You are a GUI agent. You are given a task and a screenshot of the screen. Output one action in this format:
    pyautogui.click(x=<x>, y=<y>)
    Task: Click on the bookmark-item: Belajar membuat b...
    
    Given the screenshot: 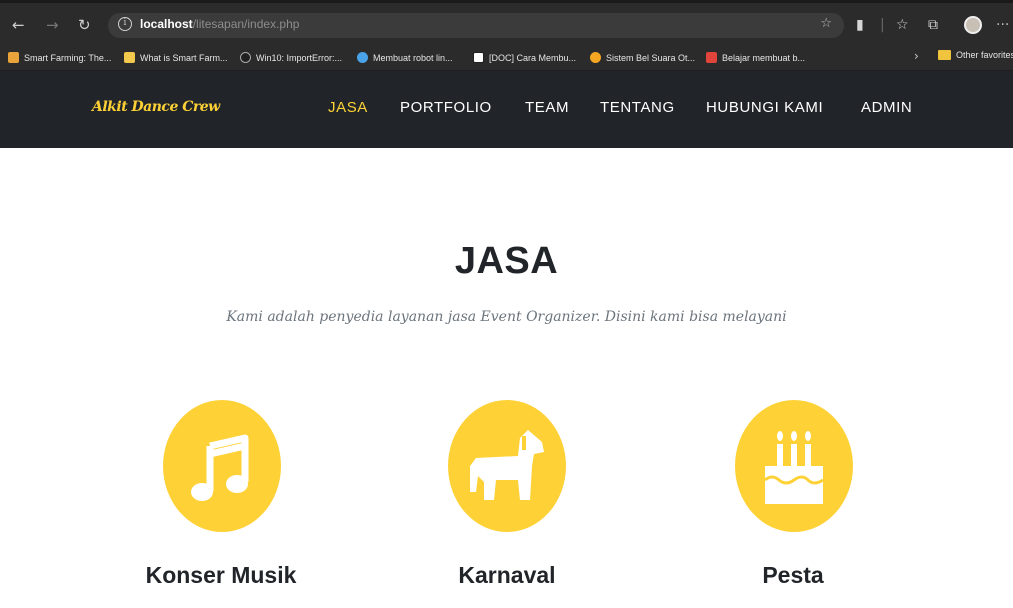 What is the action you would take?
    pyautogui.click(x=755, y=57)
    